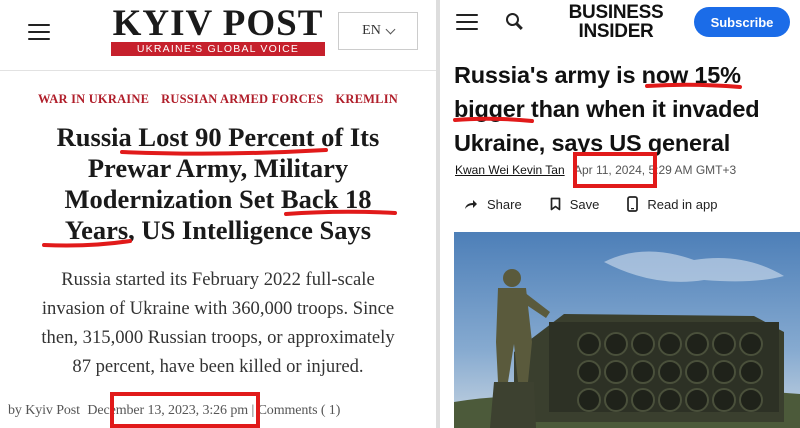 The height and width of the screenshot is (428, 800). What do you see at coordinates (242, 99) in the screenshot?
I see `tag-russian-armed-forces: RUSSIAN ARMED FORCES` at bounding box center [242, 99].